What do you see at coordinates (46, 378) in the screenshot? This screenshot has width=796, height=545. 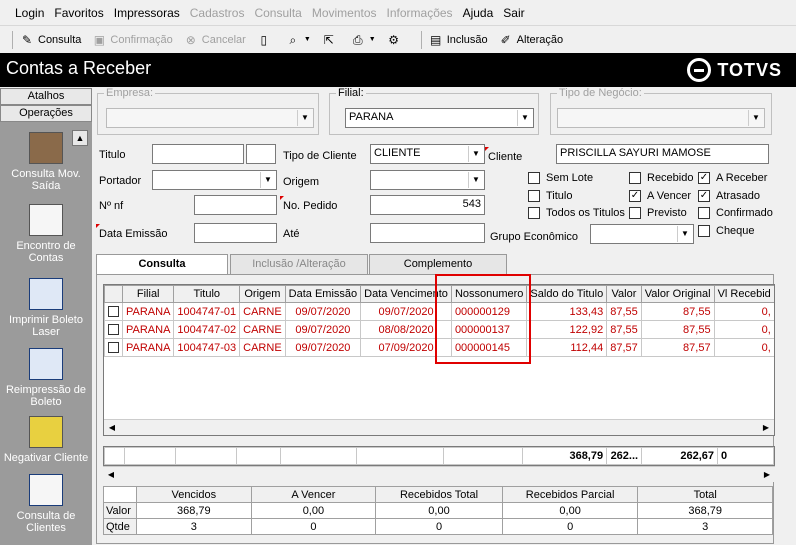 I see `sidebar-item-reimpressao-boleto: Reimpressão de Boleto` at bounding box center [46, 378].